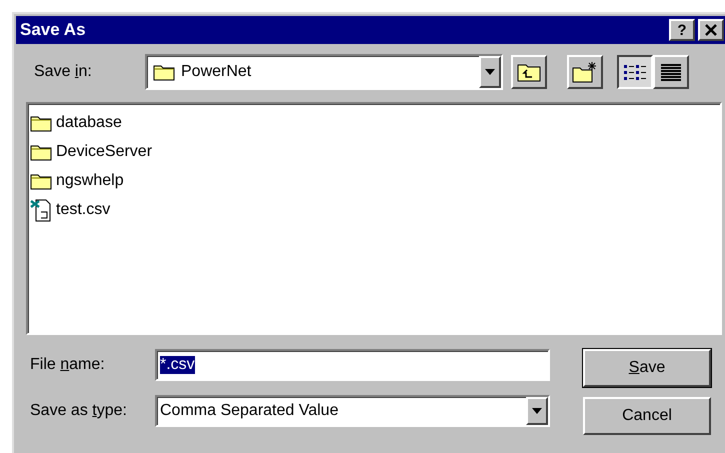 The width and height of the screenshot is (725, 453). Describe the element at coordinates (374, 122) in the screenshot. I see `folder-item: database` at that location.